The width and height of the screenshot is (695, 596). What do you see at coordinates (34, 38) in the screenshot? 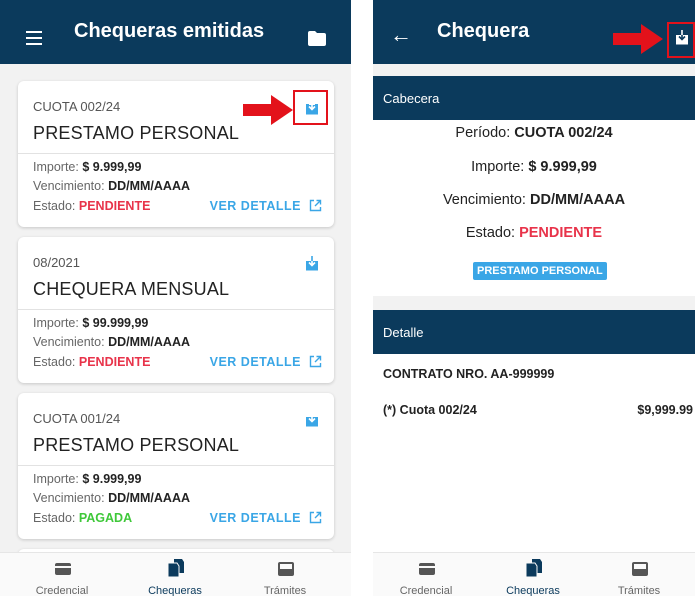
I see `menu-icon` at bounding box center [34, 38].